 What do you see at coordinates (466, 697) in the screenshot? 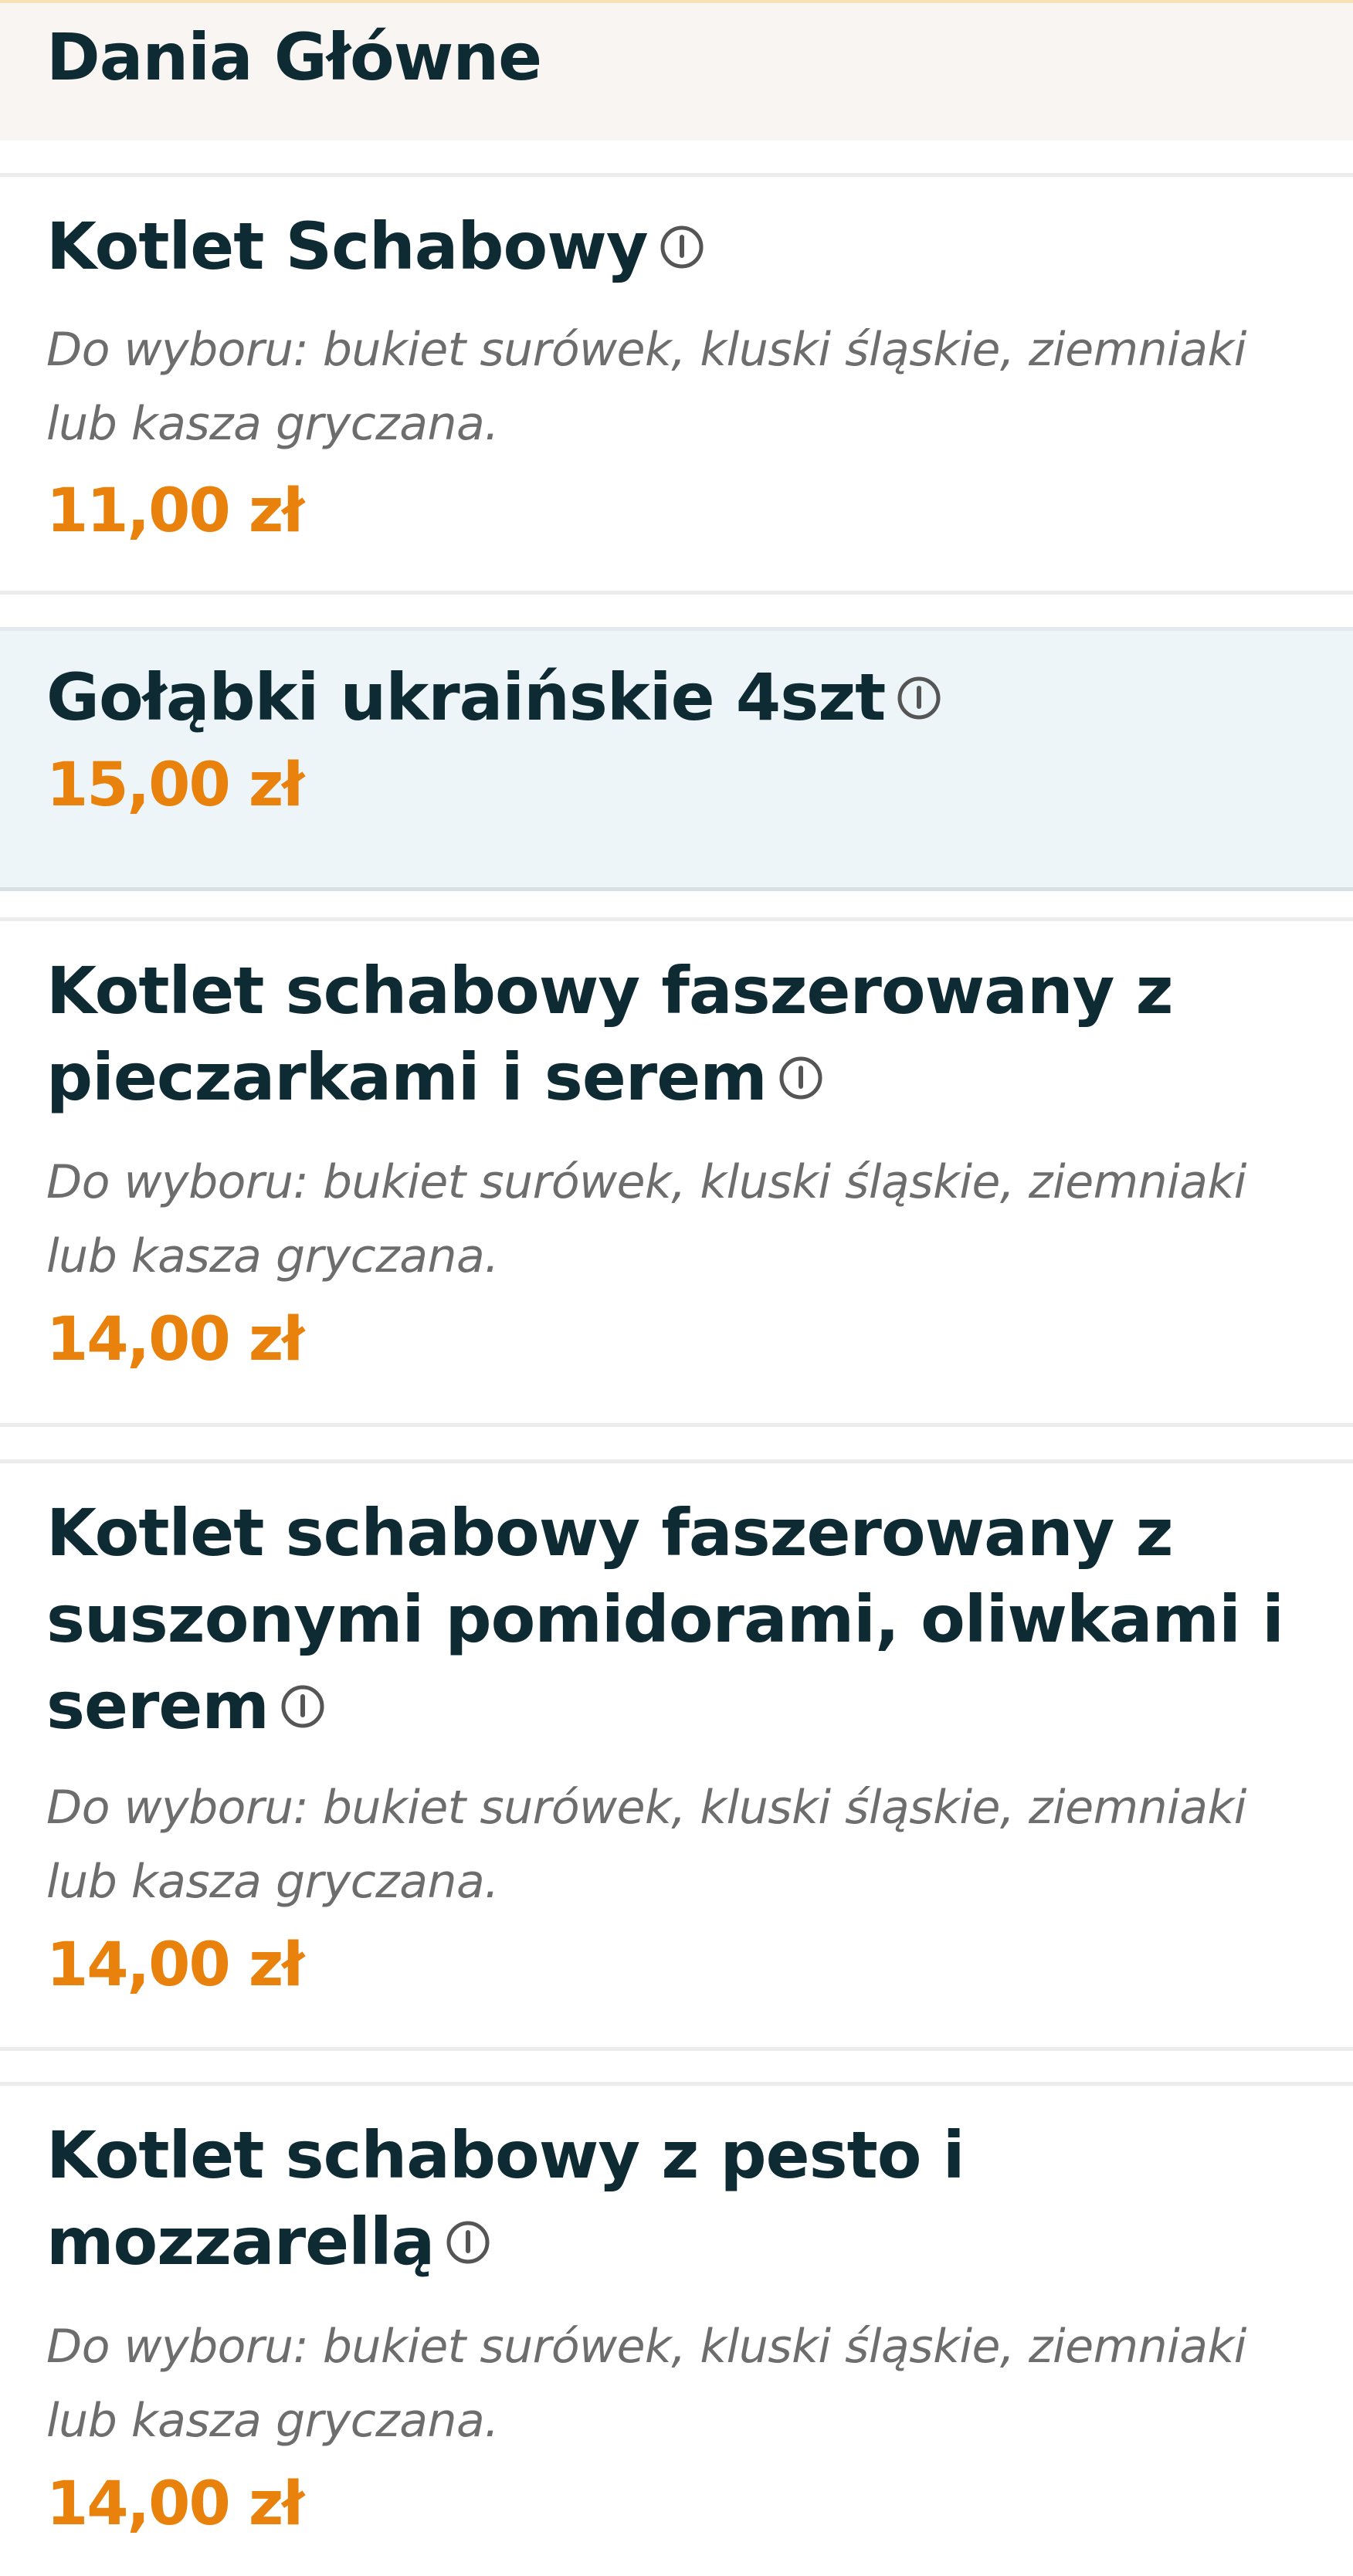
I see `menu-item-name: Gołąbki ukraińskie 4szt` at bounding box center [466, 697].